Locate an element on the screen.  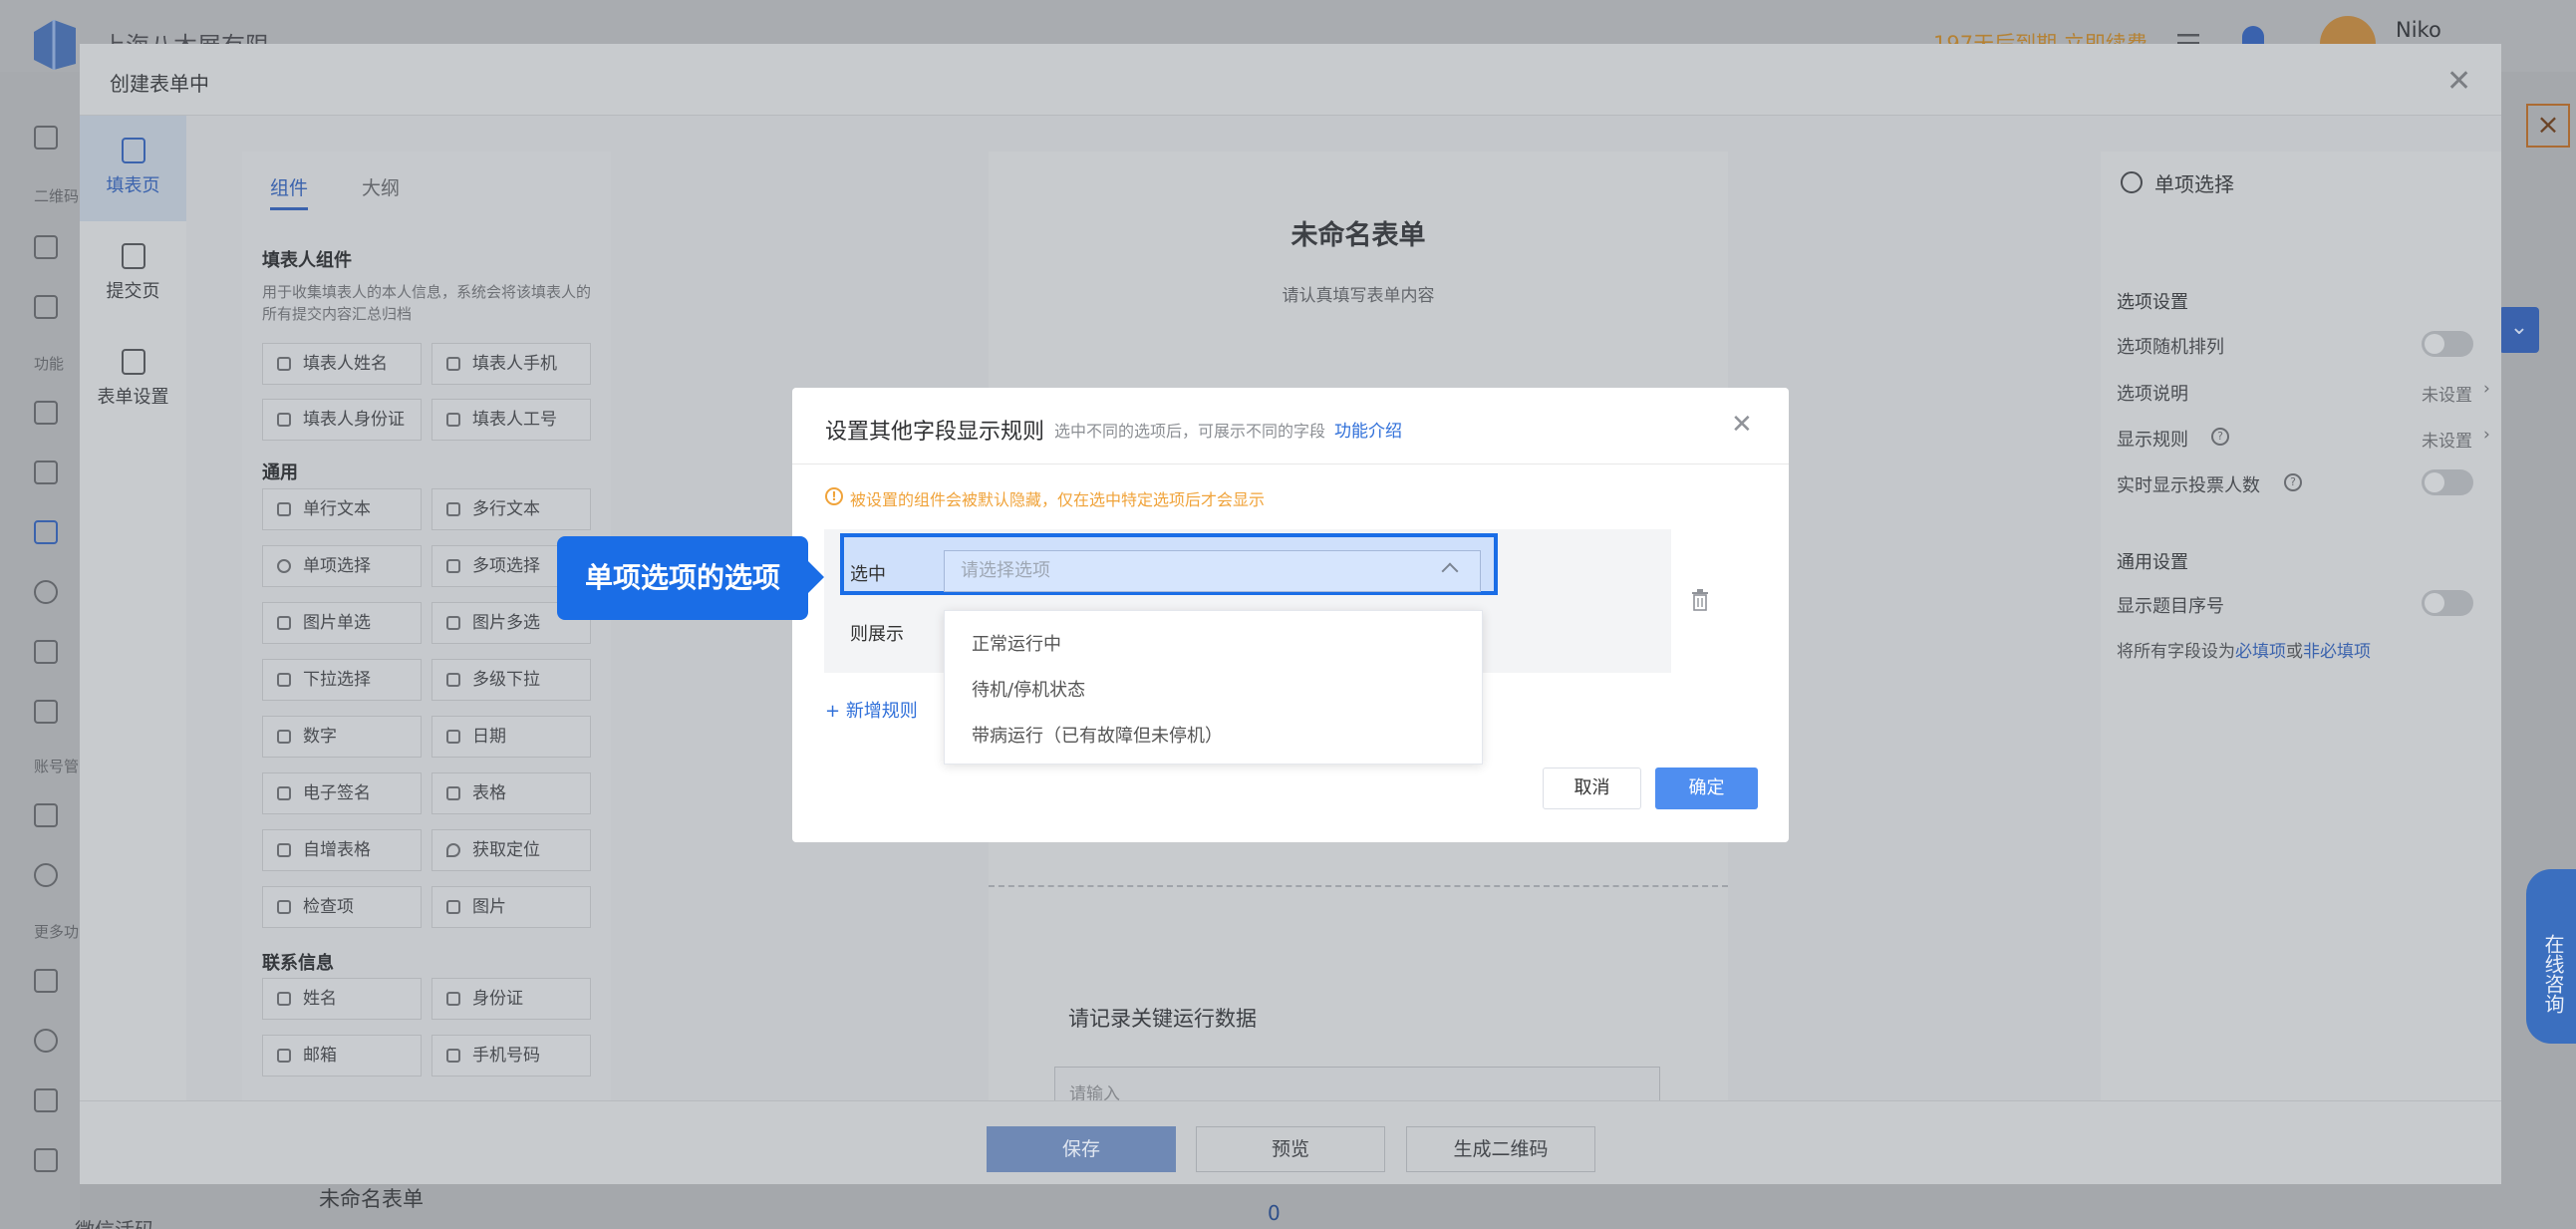
number-icon is located at coordinates (284, 737).